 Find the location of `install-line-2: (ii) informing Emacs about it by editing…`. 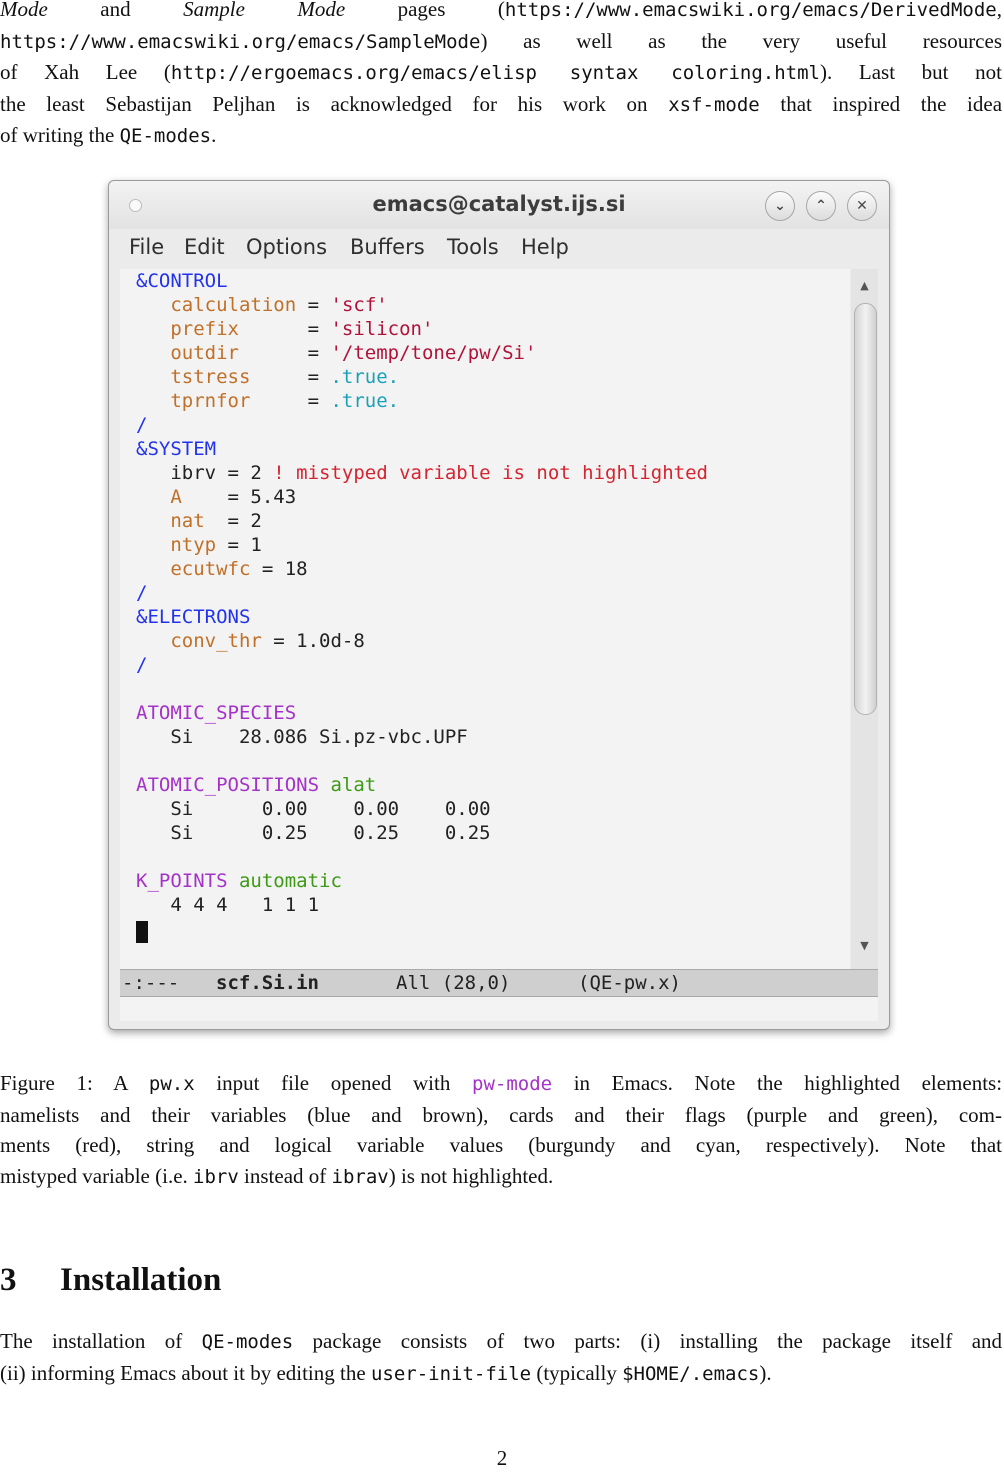

install-line-2: (ii) informing Emacs about it by editing… is located at coordinates (386, 1372).